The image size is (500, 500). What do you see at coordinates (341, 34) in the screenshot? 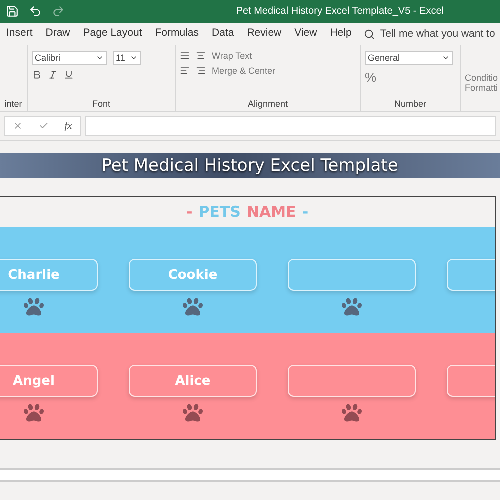
I see `ribbon-tab: Help` at bounding box center [341, 34].